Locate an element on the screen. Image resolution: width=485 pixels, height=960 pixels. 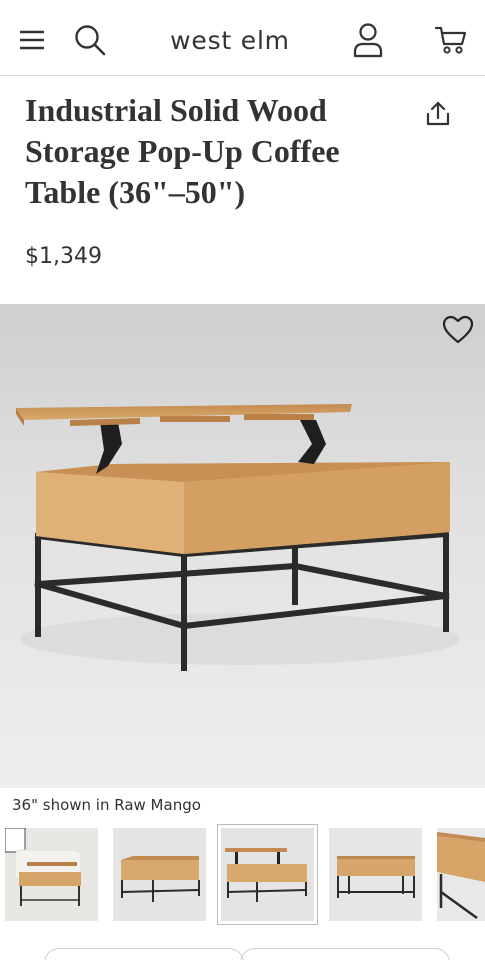
site-header: west elm is located at coordinates (242, 38).